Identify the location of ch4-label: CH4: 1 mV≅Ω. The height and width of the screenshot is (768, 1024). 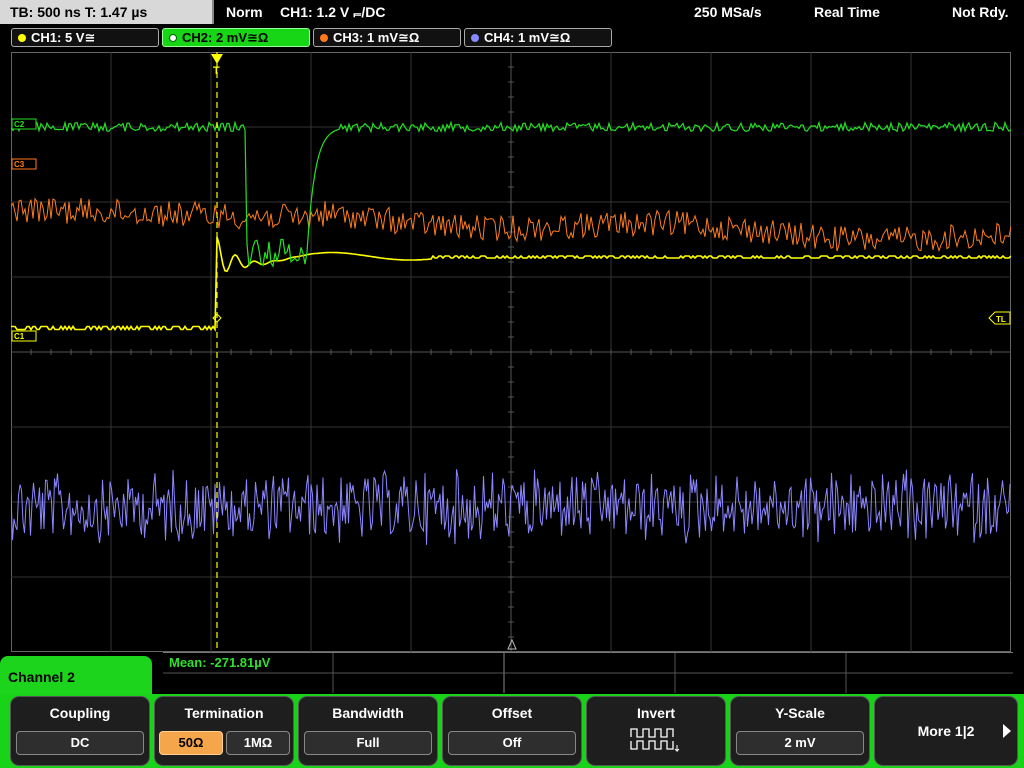
(527, 37).